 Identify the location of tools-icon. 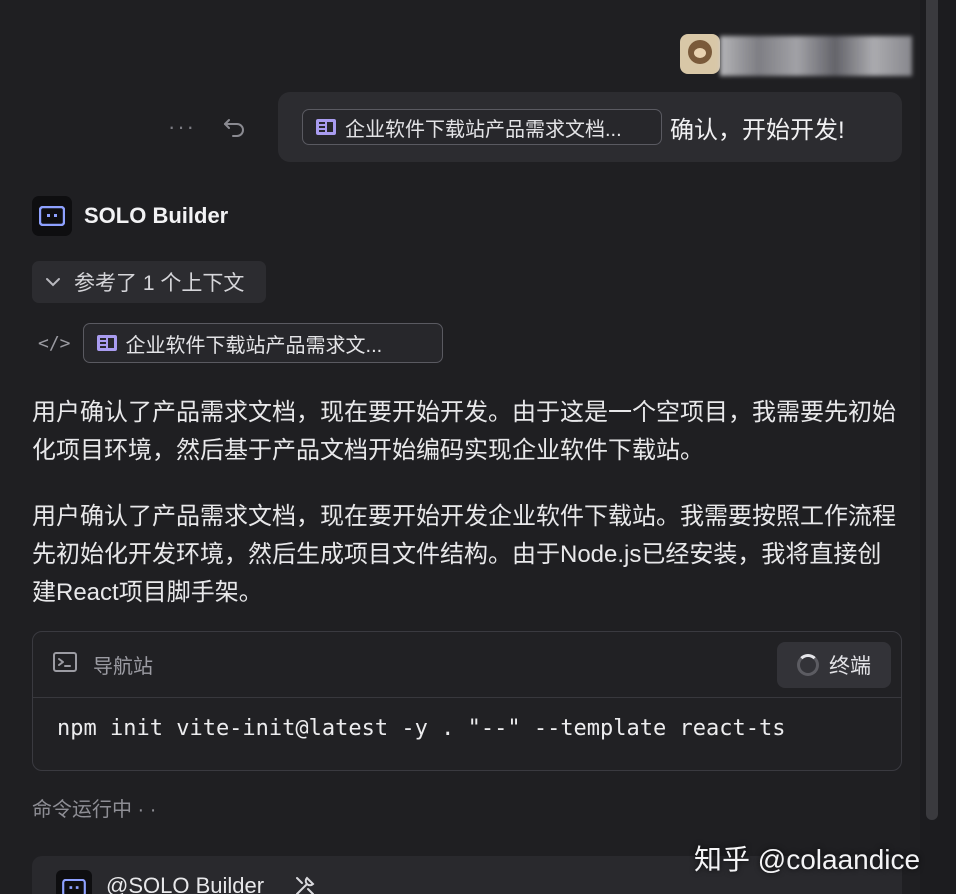
(305, 884).